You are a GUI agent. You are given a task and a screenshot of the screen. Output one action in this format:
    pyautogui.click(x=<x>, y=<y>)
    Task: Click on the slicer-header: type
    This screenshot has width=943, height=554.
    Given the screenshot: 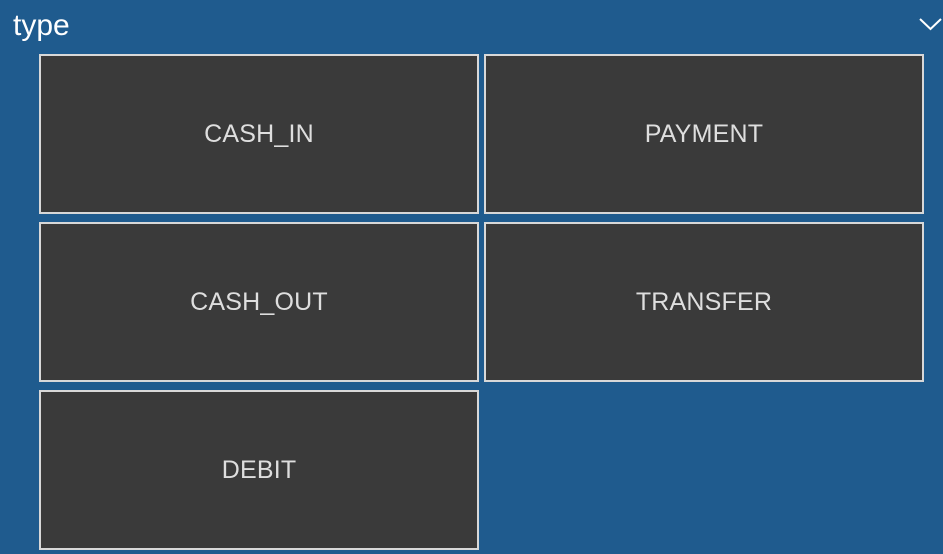 What is the action you would take?
    pyautogui.click(x=471, y=27)
    